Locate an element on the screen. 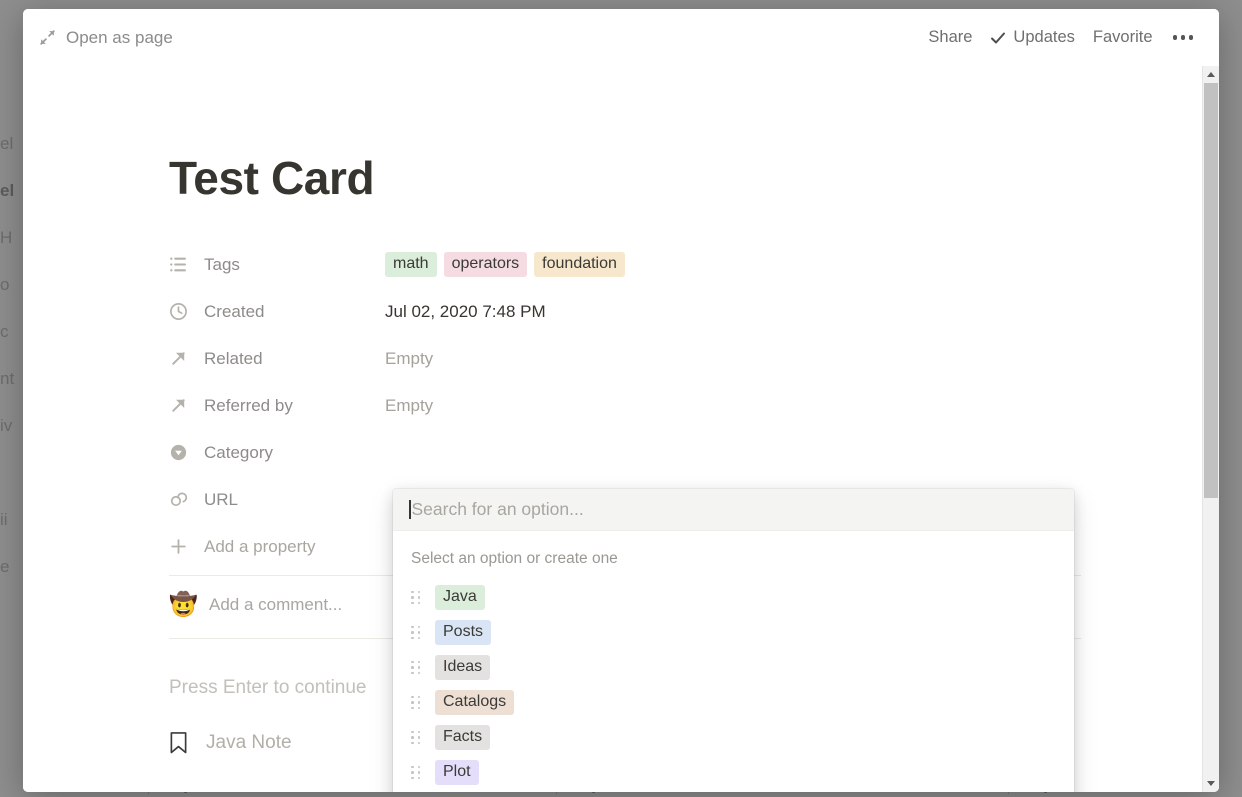 Image resolution: width=1242 pixels, height=797 pixels. plus-icon is located at coordinates (178, 546).